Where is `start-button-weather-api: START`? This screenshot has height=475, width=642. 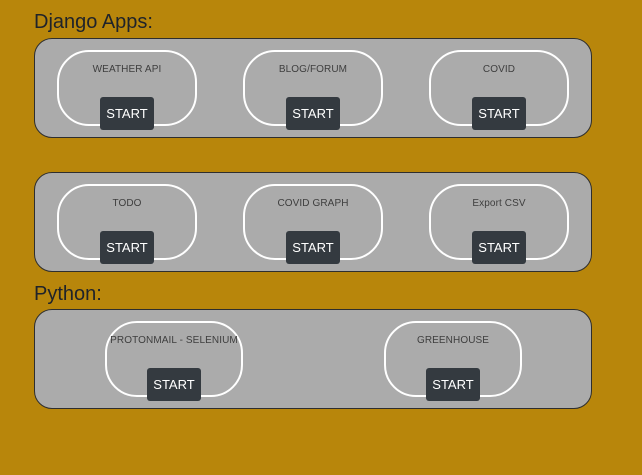 start-button-weather-api: START is located at coordinates (127, 113).